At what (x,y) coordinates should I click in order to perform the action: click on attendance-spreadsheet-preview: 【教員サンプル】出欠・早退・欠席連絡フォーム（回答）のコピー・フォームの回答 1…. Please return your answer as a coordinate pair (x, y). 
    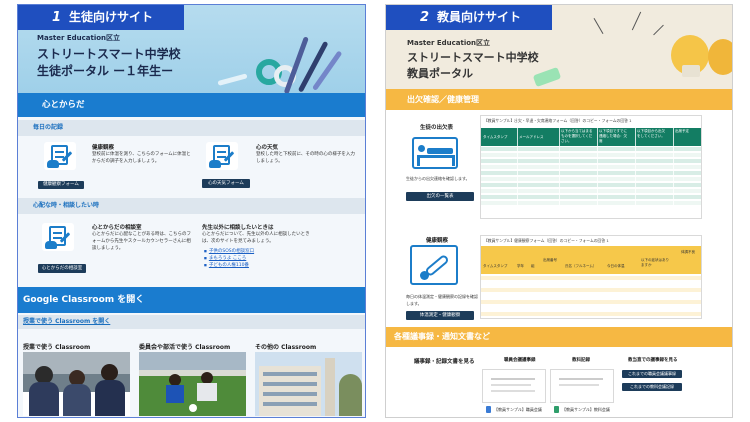
    Looking at the image, I should click on (591, 167).